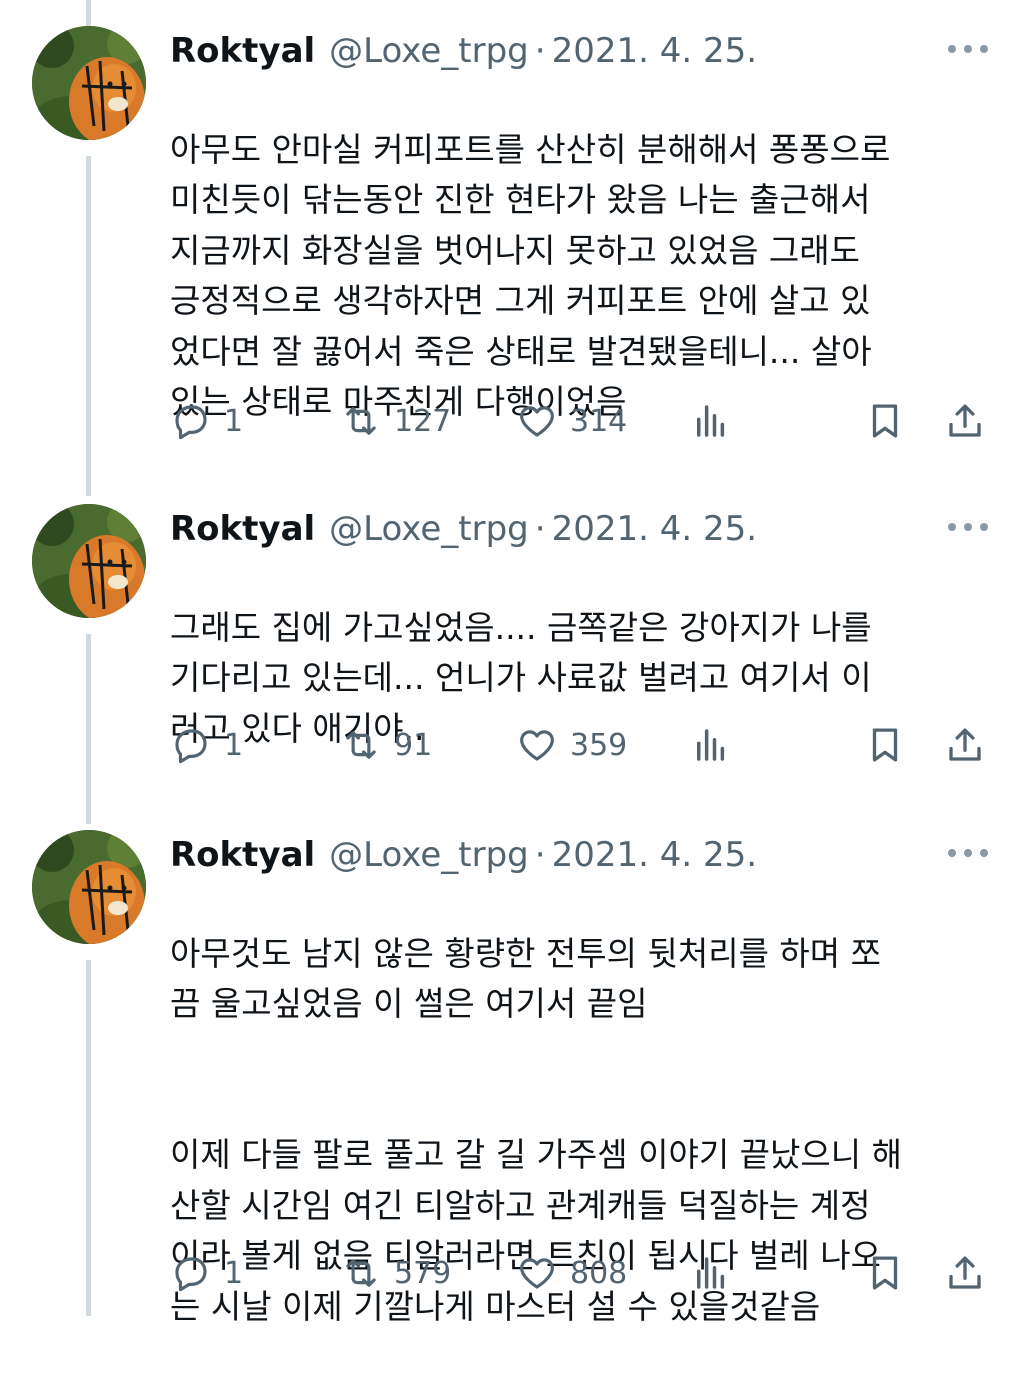  I want to click on retweet-button: 127, so click(395, 421).